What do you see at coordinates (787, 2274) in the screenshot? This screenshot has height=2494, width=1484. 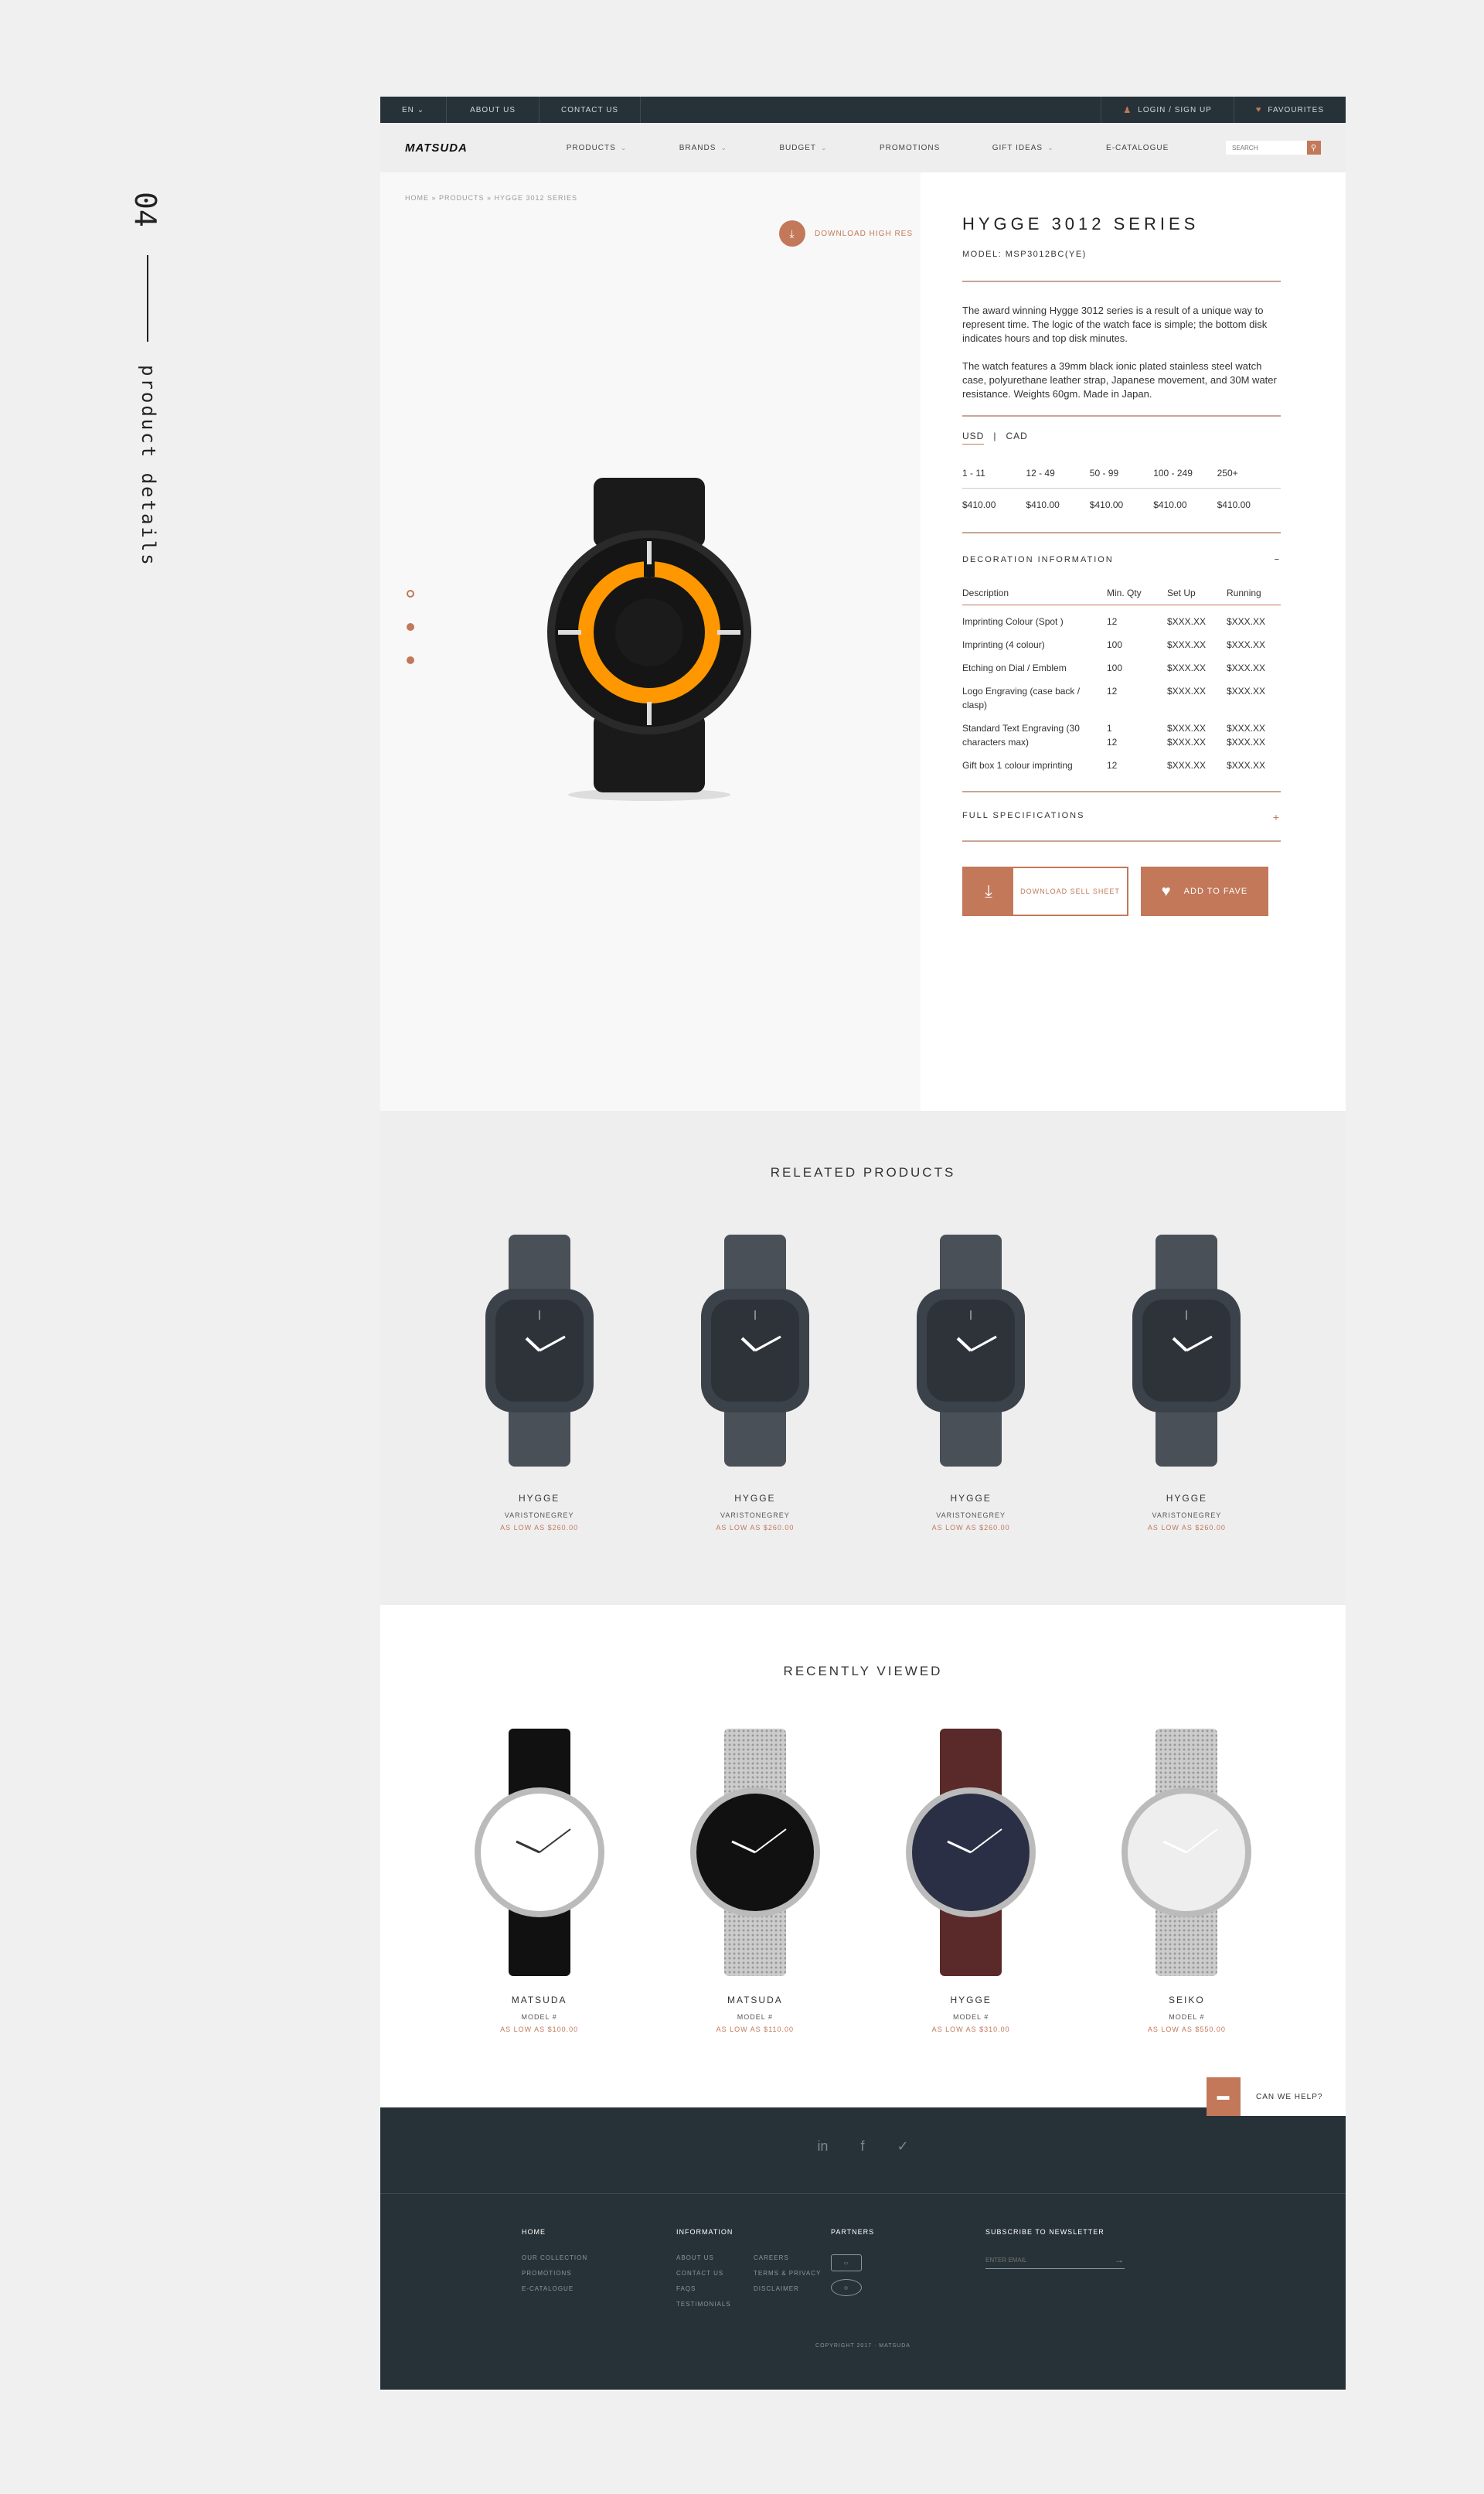 I see `footer-link: TERMS & PRIVACY` at bounding box center [787, 2274].